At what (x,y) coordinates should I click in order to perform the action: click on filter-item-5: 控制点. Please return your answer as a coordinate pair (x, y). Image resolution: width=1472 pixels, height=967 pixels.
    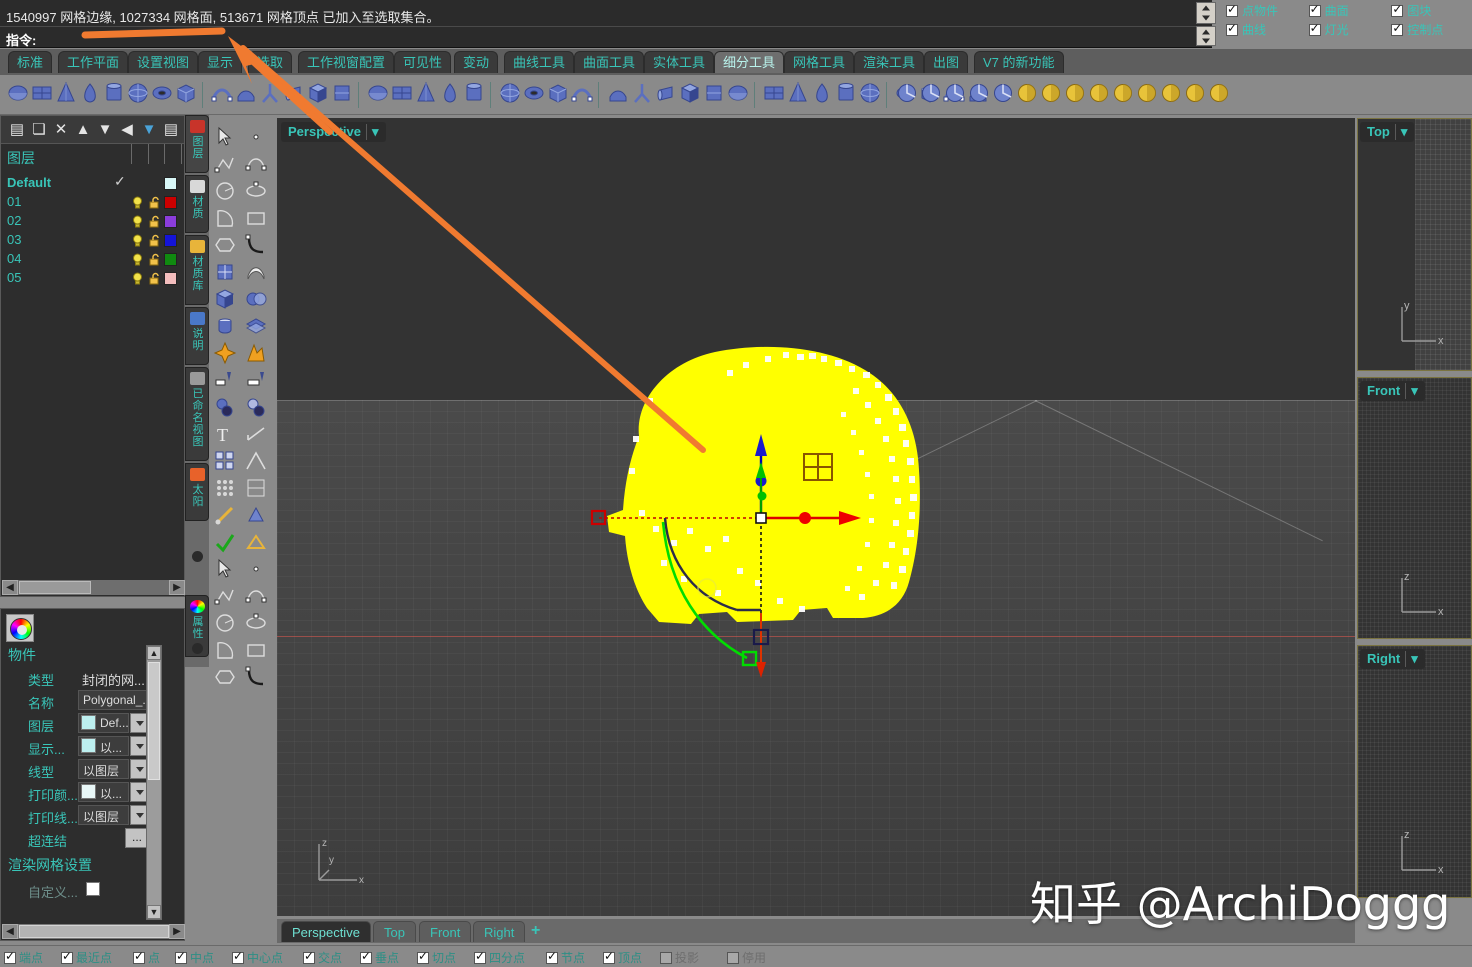
    Looking at the image, I should click on (1431, 29).